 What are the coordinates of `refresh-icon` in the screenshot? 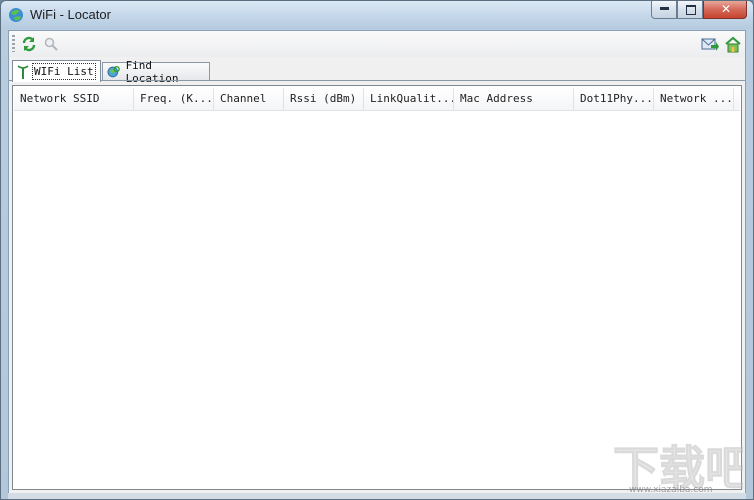 It's located at (29, 44).